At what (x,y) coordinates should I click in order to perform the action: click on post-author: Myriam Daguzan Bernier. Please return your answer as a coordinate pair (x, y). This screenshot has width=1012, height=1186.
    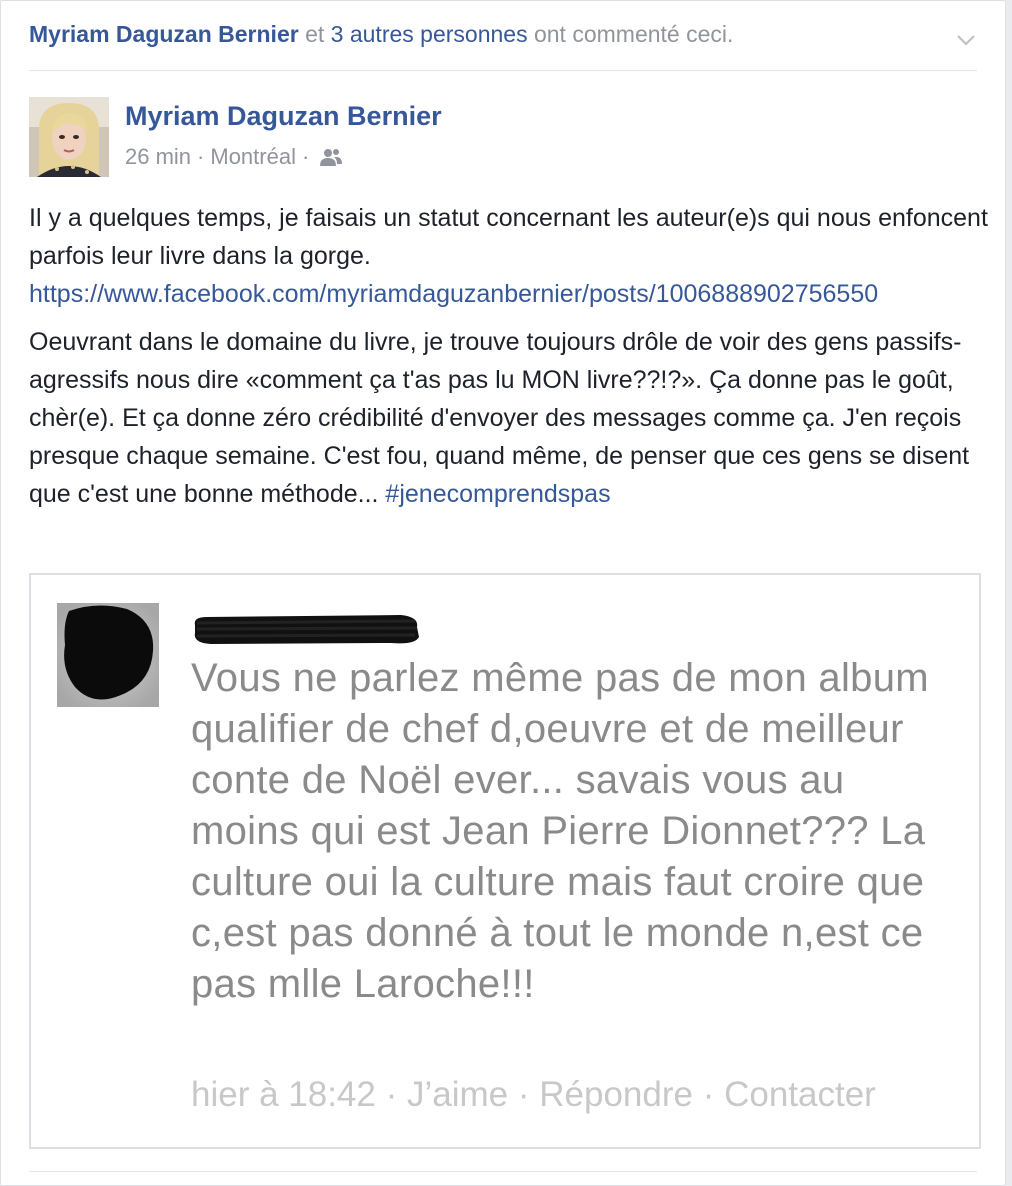
    Looking at the image, I should click on (283, 116).